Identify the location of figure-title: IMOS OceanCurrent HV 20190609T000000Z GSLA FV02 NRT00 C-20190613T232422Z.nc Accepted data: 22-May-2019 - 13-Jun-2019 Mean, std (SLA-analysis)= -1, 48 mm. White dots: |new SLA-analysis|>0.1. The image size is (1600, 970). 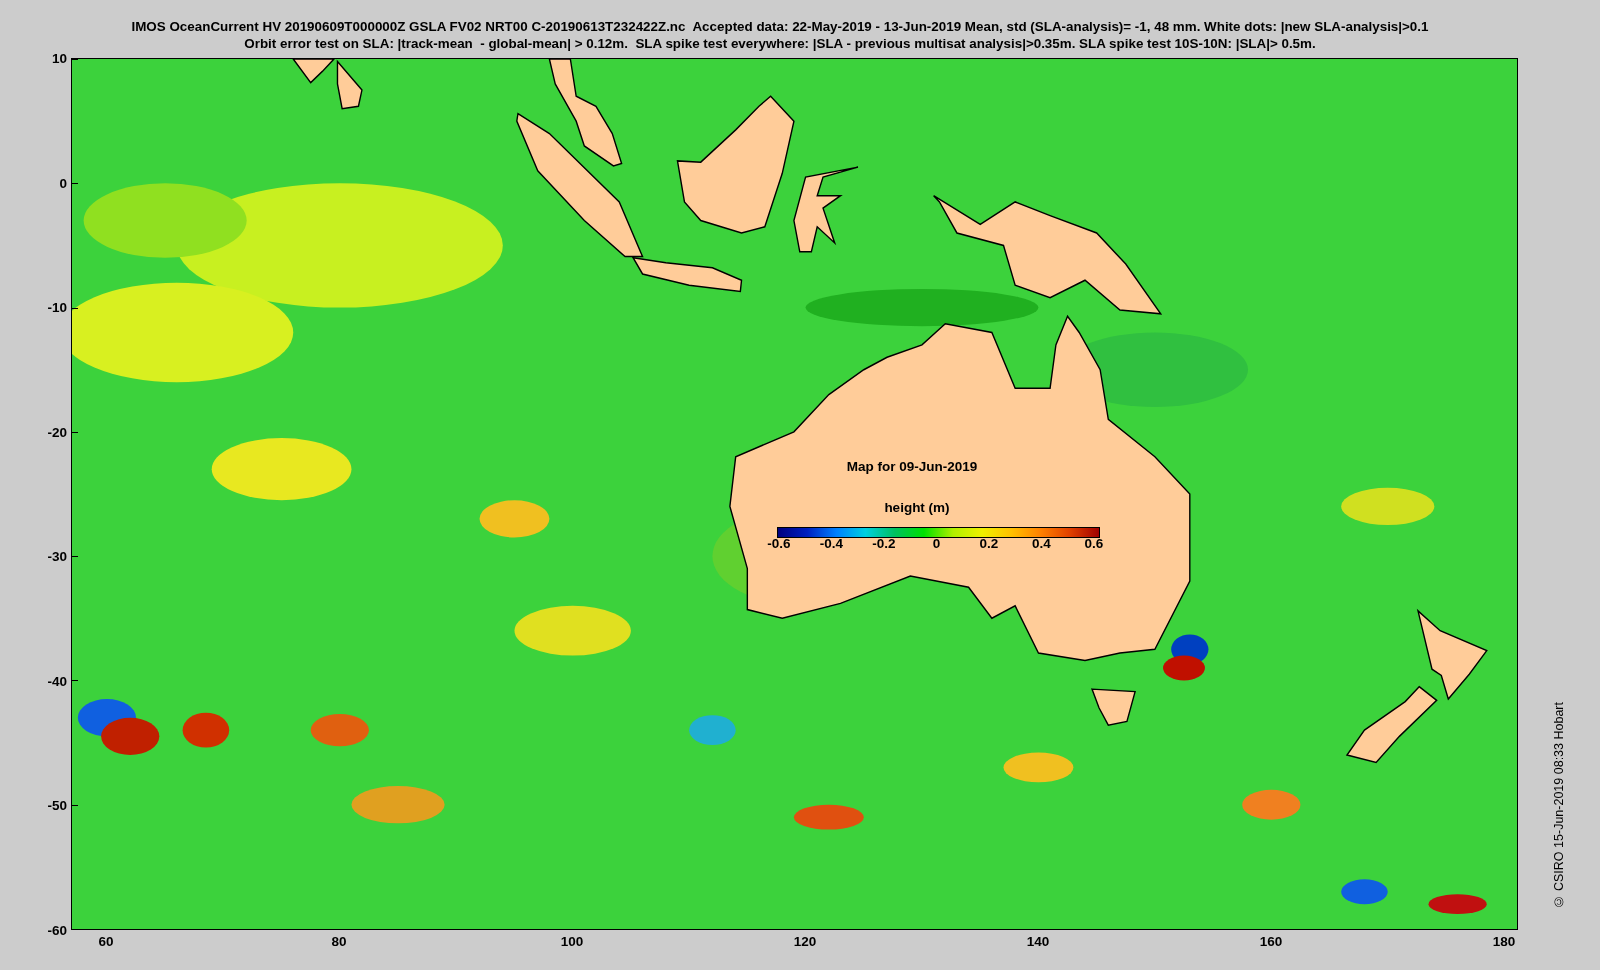
(780, 26).